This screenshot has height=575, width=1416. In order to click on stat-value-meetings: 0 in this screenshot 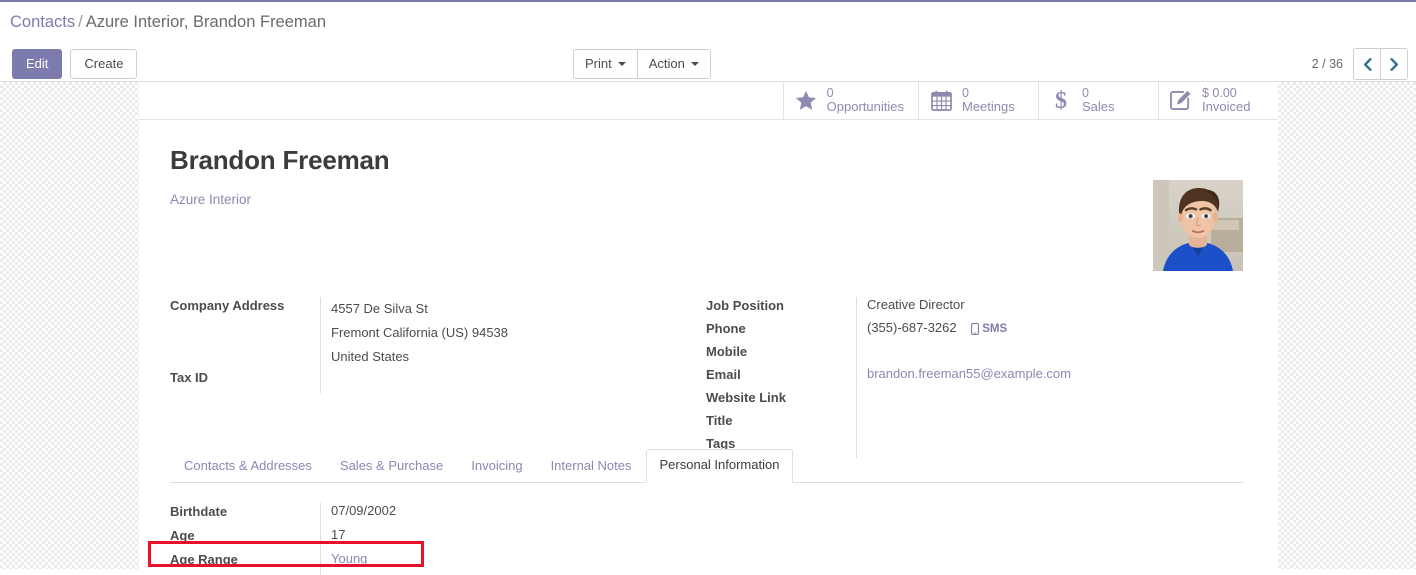, I will do `click(965, 92)`.